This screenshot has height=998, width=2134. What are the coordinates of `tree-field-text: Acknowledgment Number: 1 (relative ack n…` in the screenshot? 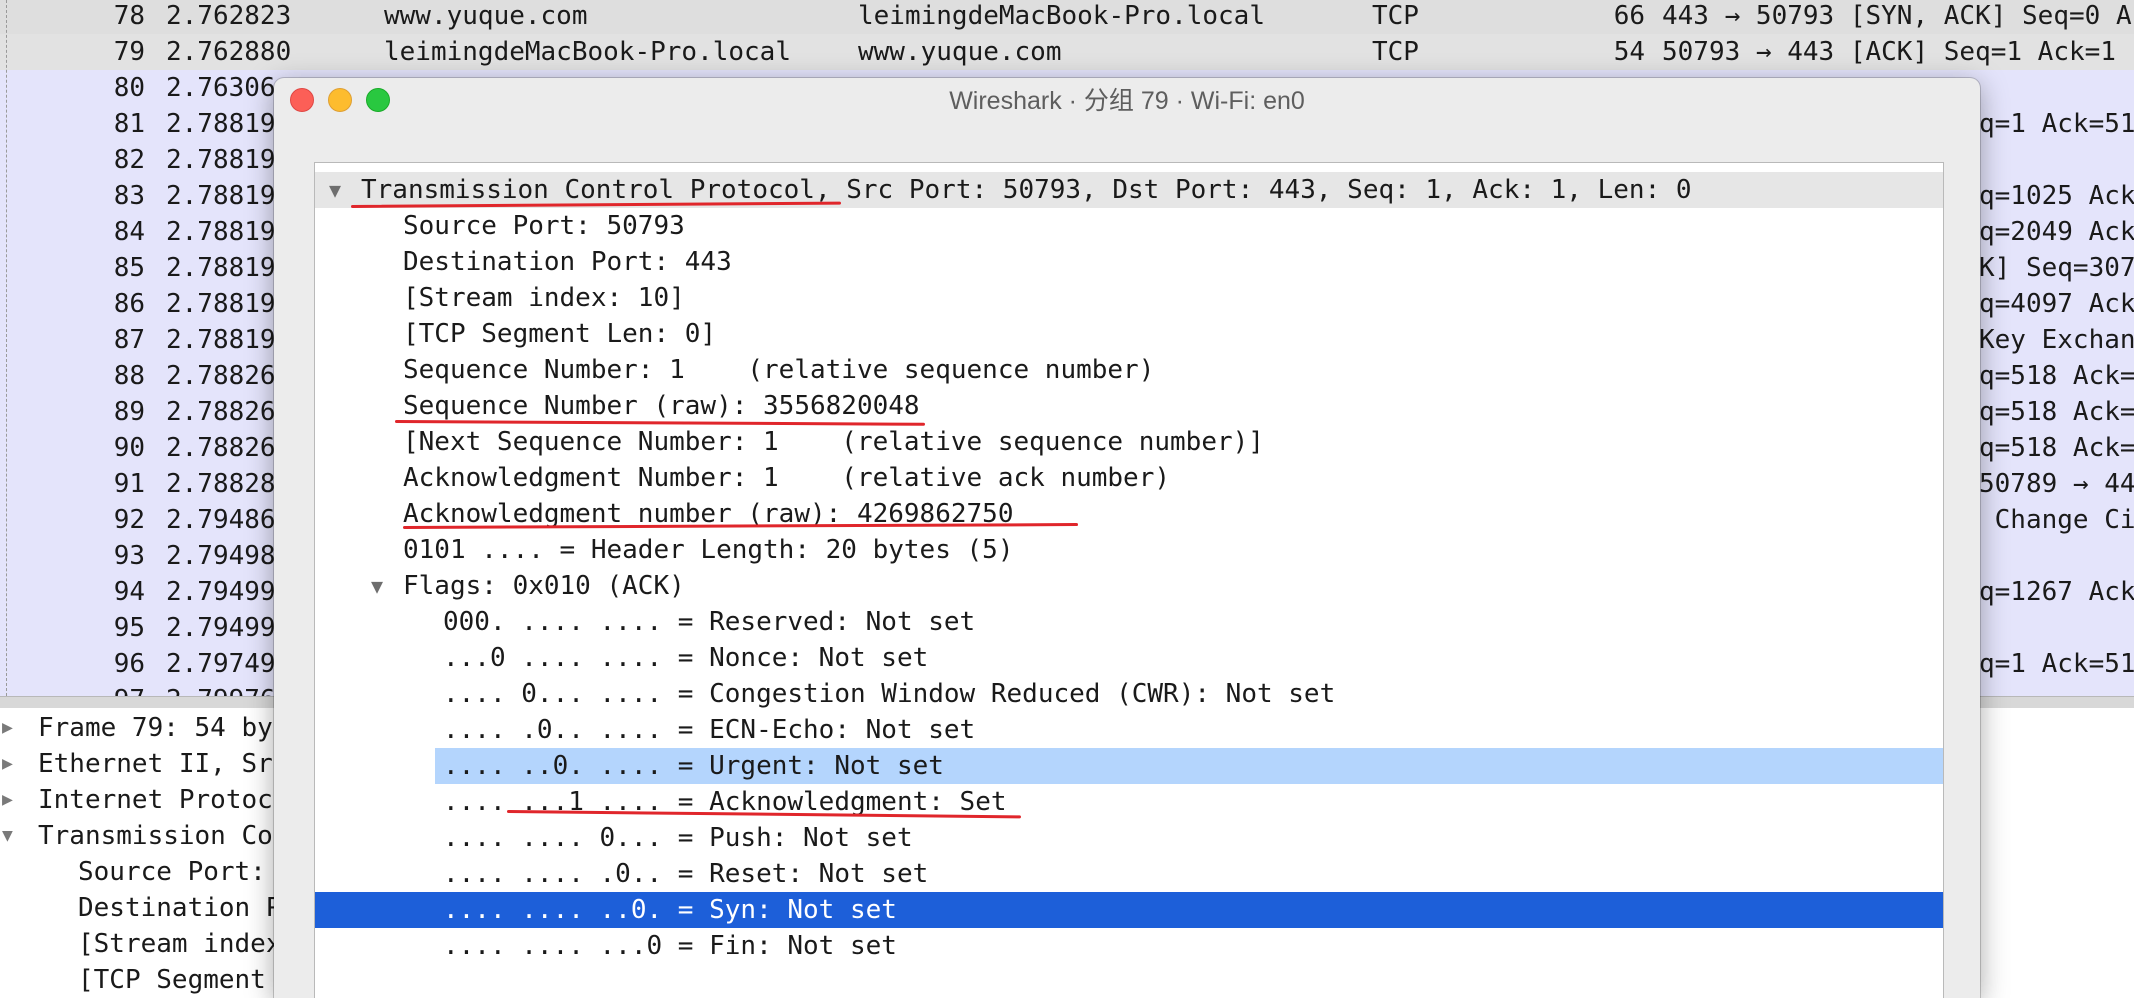 It's located at (787, 478).